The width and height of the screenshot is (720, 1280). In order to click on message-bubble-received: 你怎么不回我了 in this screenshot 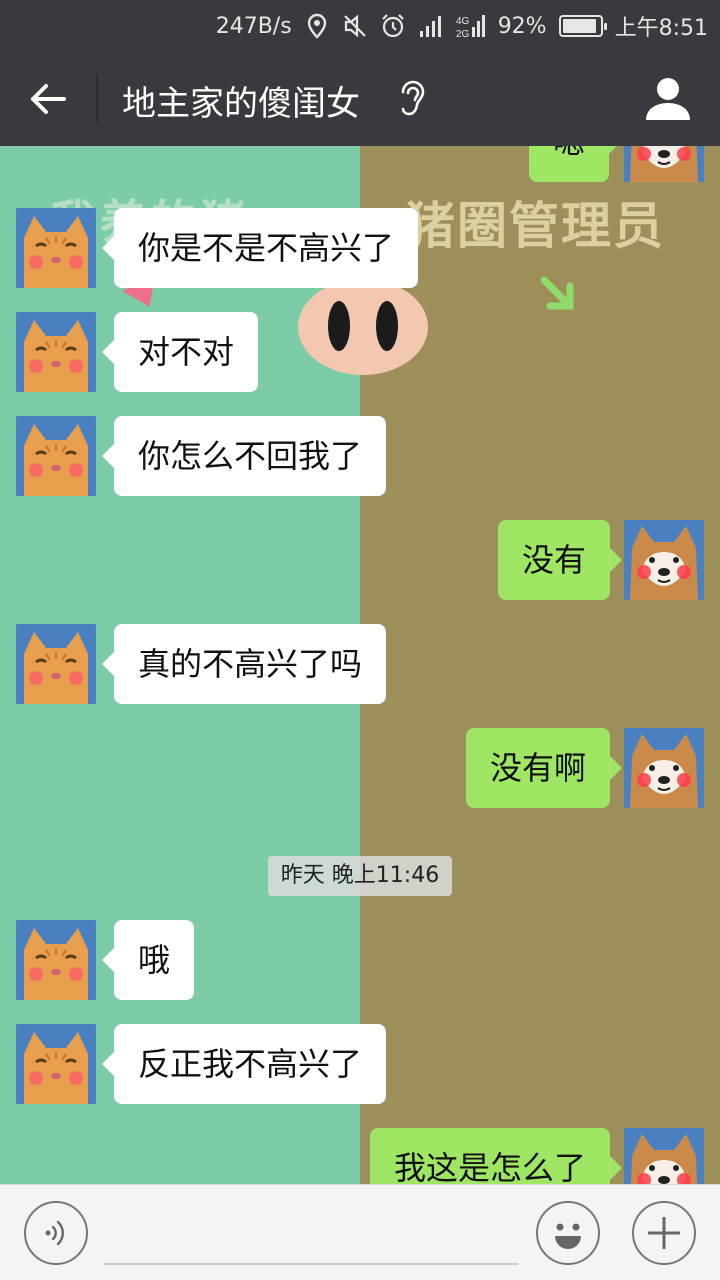, I will do `click(244, 456)`.